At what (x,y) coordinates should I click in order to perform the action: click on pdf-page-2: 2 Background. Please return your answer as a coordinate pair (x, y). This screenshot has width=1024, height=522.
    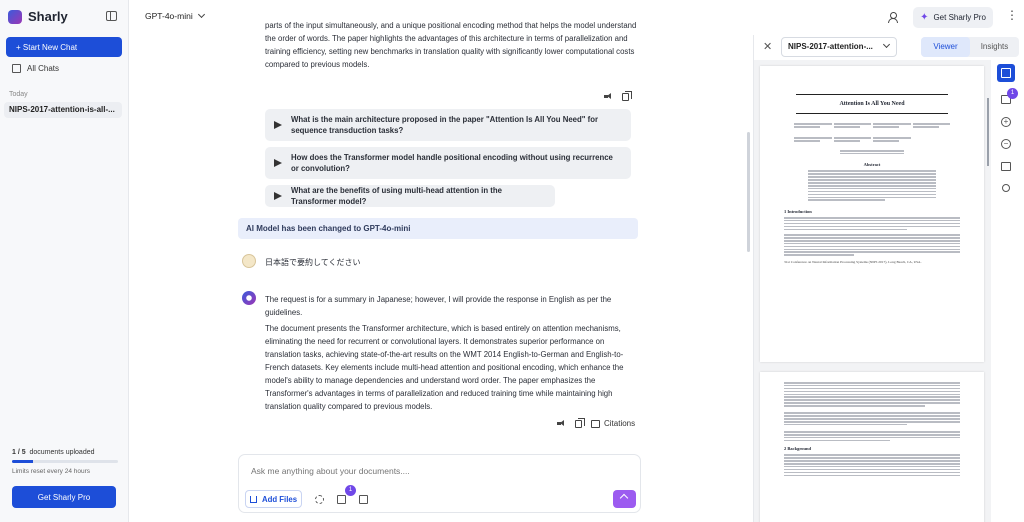
    Looking at the image, I should click on (872, 447).